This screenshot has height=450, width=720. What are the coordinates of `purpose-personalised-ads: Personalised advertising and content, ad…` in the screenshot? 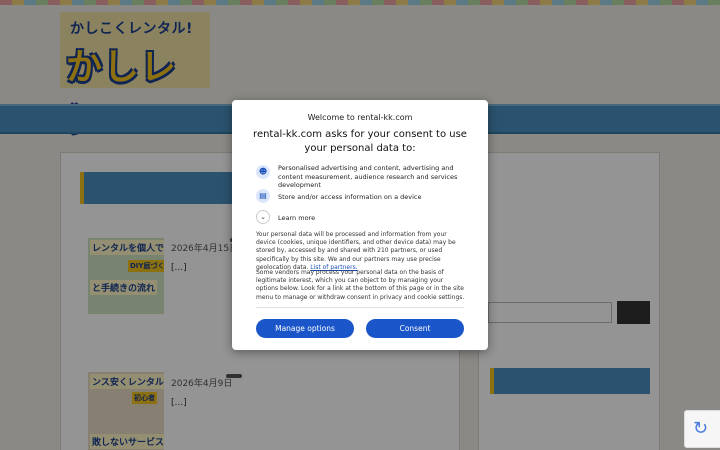 It's located at (368, 176).